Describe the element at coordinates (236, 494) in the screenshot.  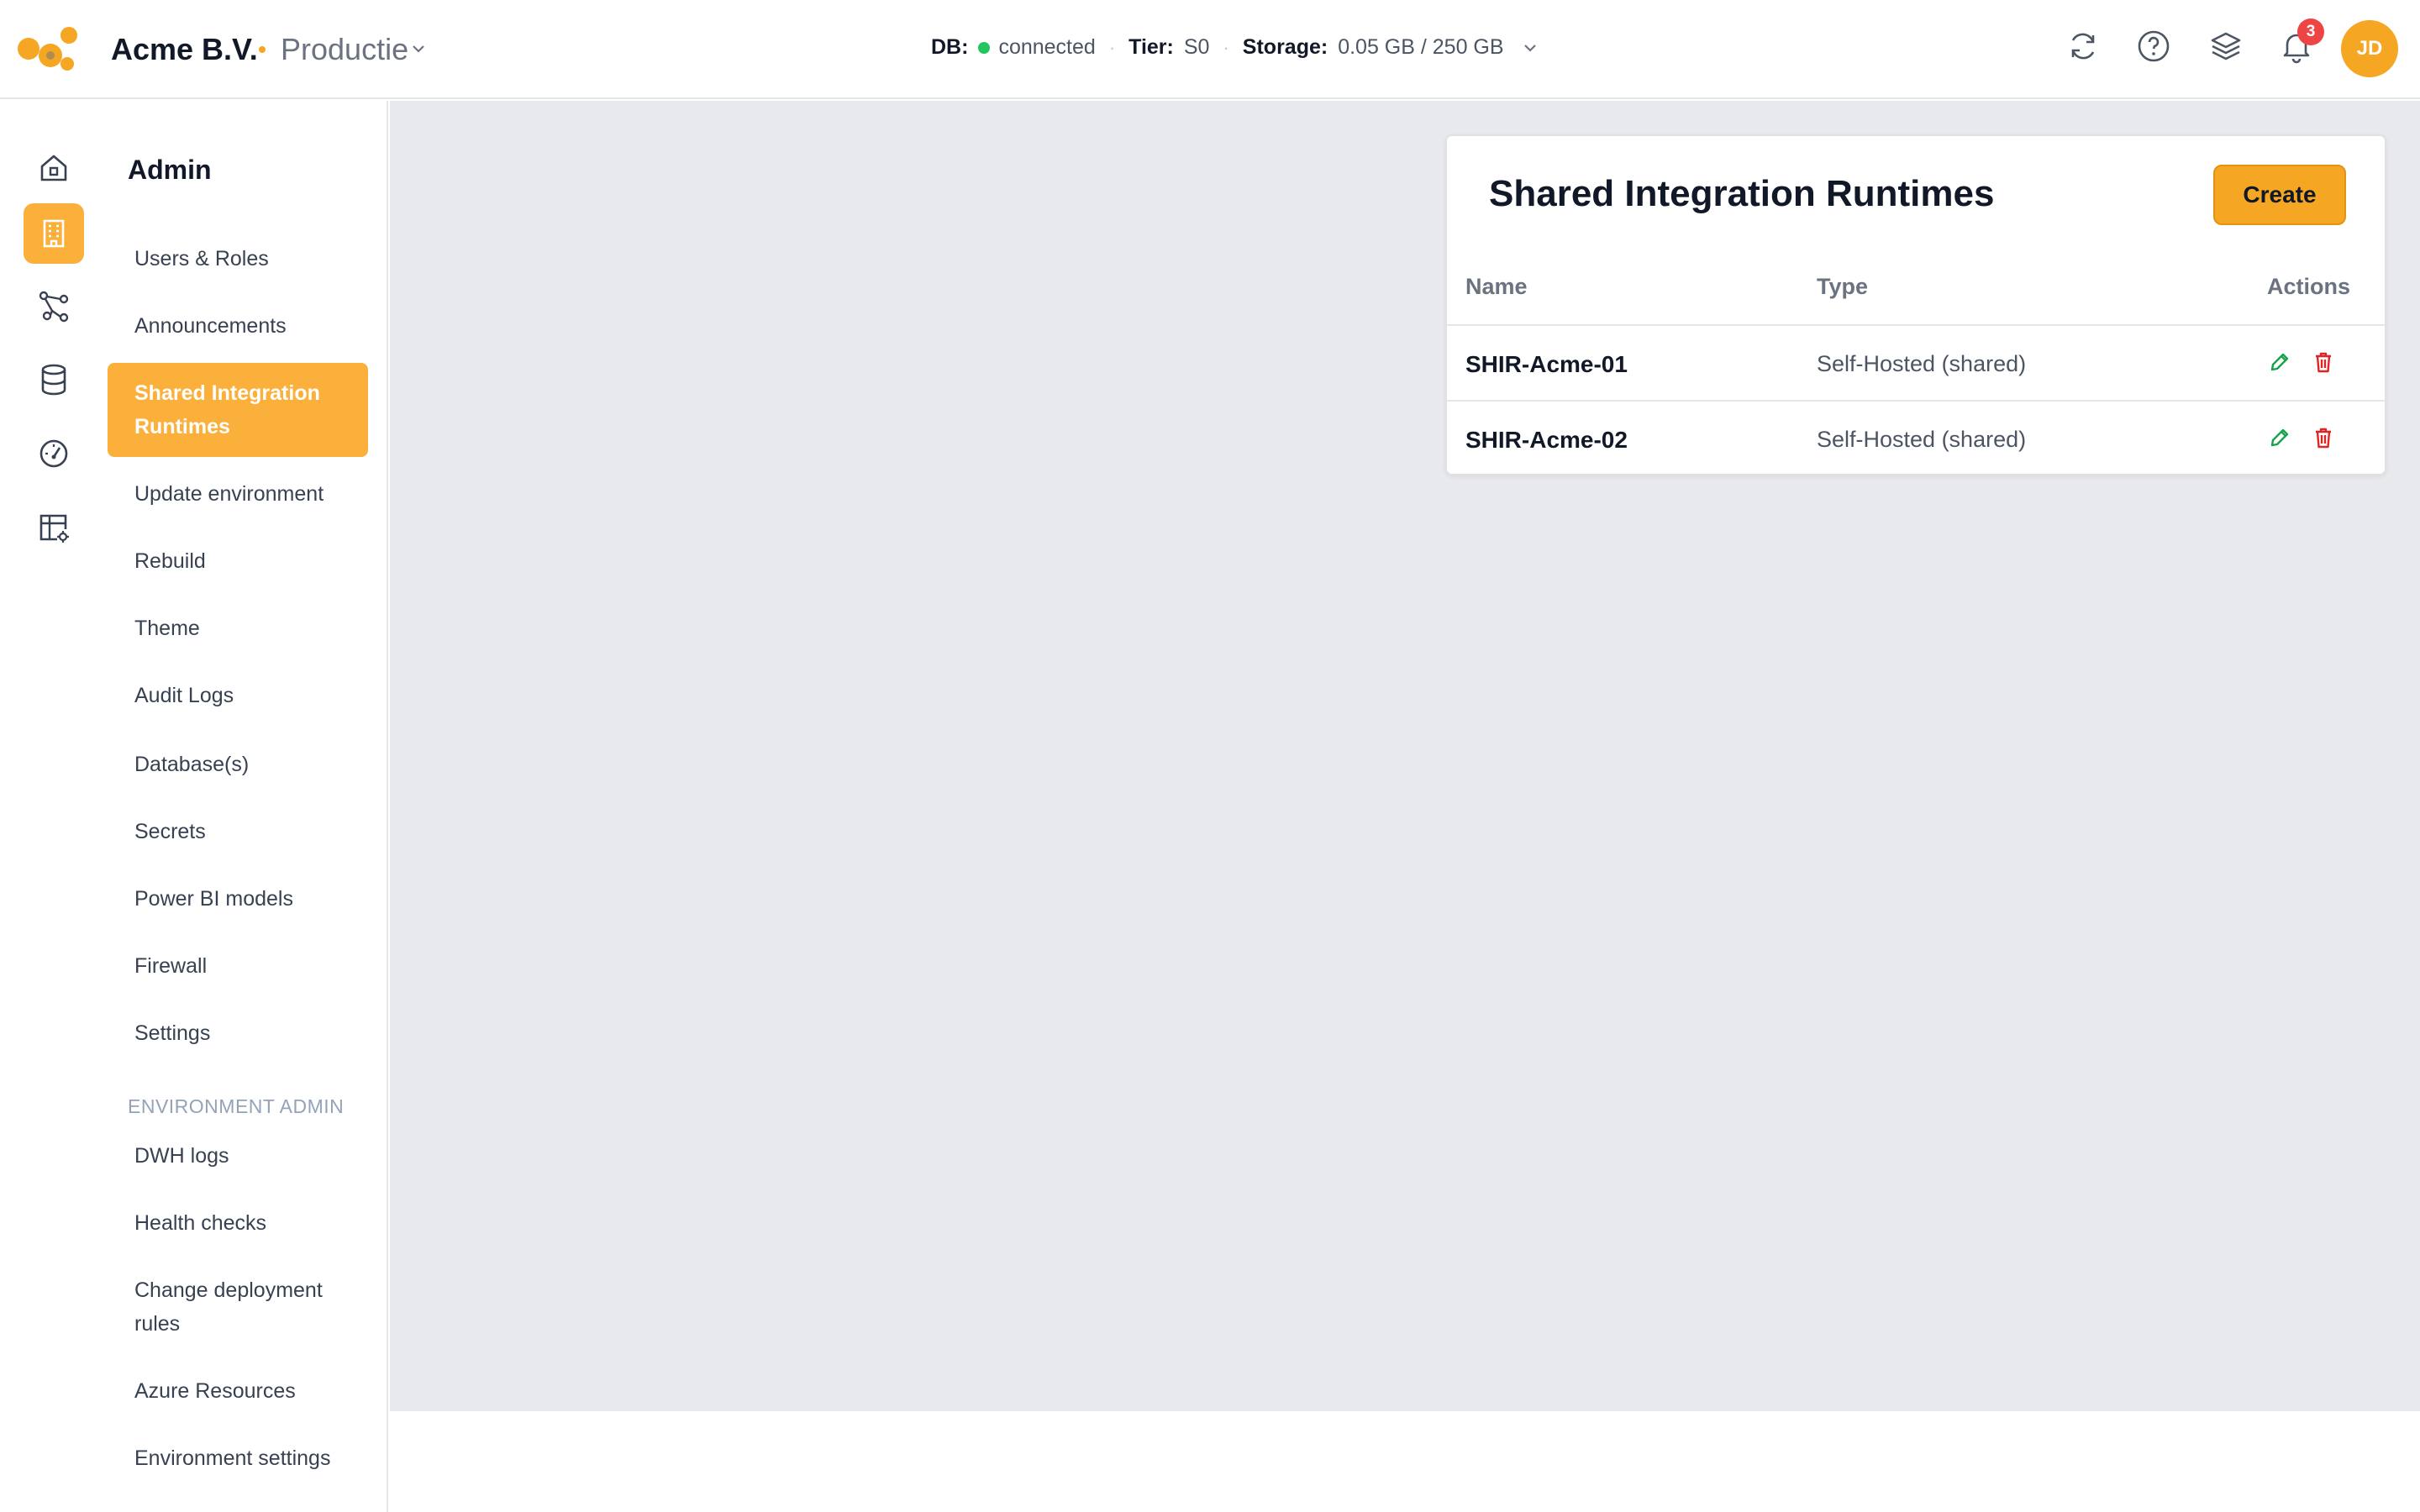
I see `sidebar-item-update-environment: Update environment` at that location.